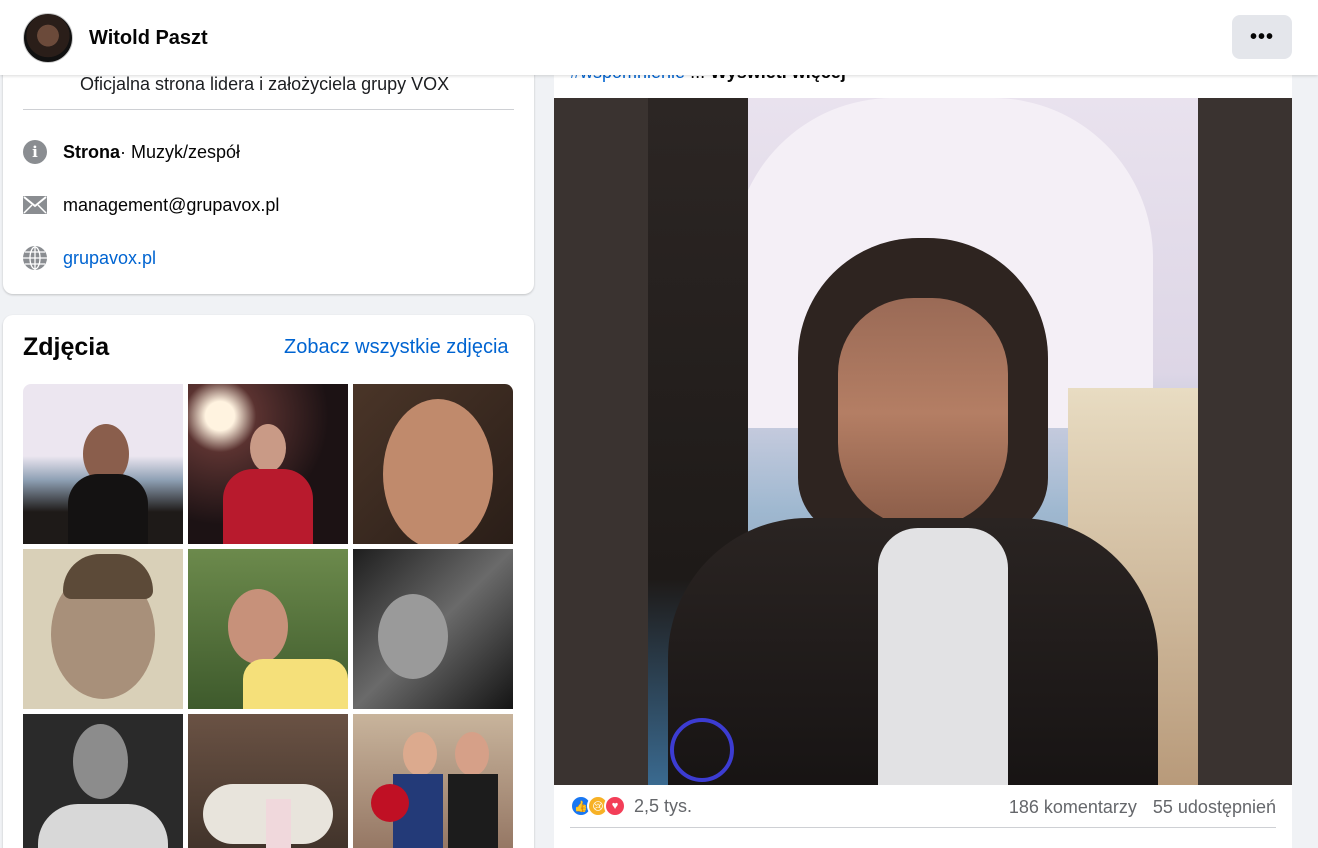 This screenshot has height=848, width=1318. I want to click on shares-count: 55 udostępnień, so click(1214, 807).